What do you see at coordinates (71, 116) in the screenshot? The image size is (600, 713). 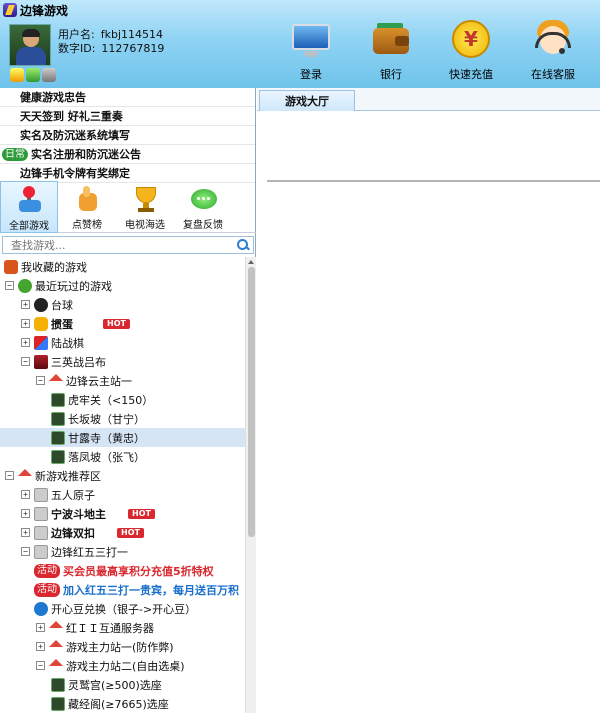 I see `promo-text: 天天签到 好礼三重奏` at bounding box center [71, 116].